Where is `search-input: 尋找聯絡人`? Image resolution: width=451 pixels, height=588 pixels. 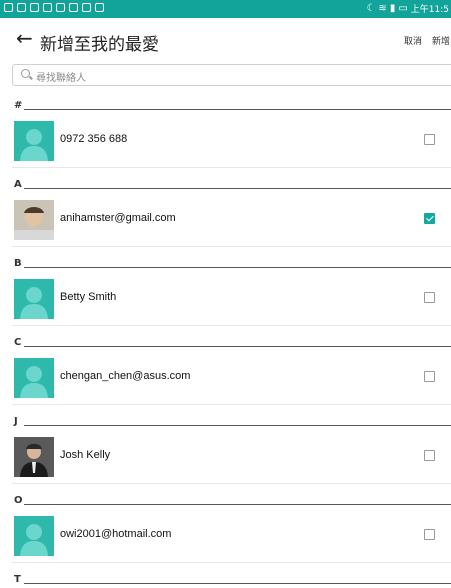
search-input: 尋找聯絡人 is located at coordinates (231, 75).